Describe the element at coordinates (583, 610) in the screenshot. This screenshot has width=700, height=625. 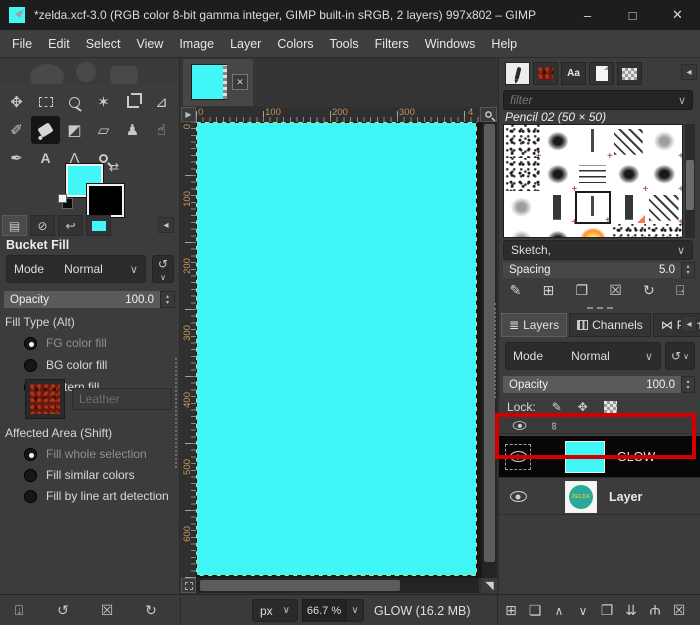
I see `lower-layer-button: ∨` at that location.